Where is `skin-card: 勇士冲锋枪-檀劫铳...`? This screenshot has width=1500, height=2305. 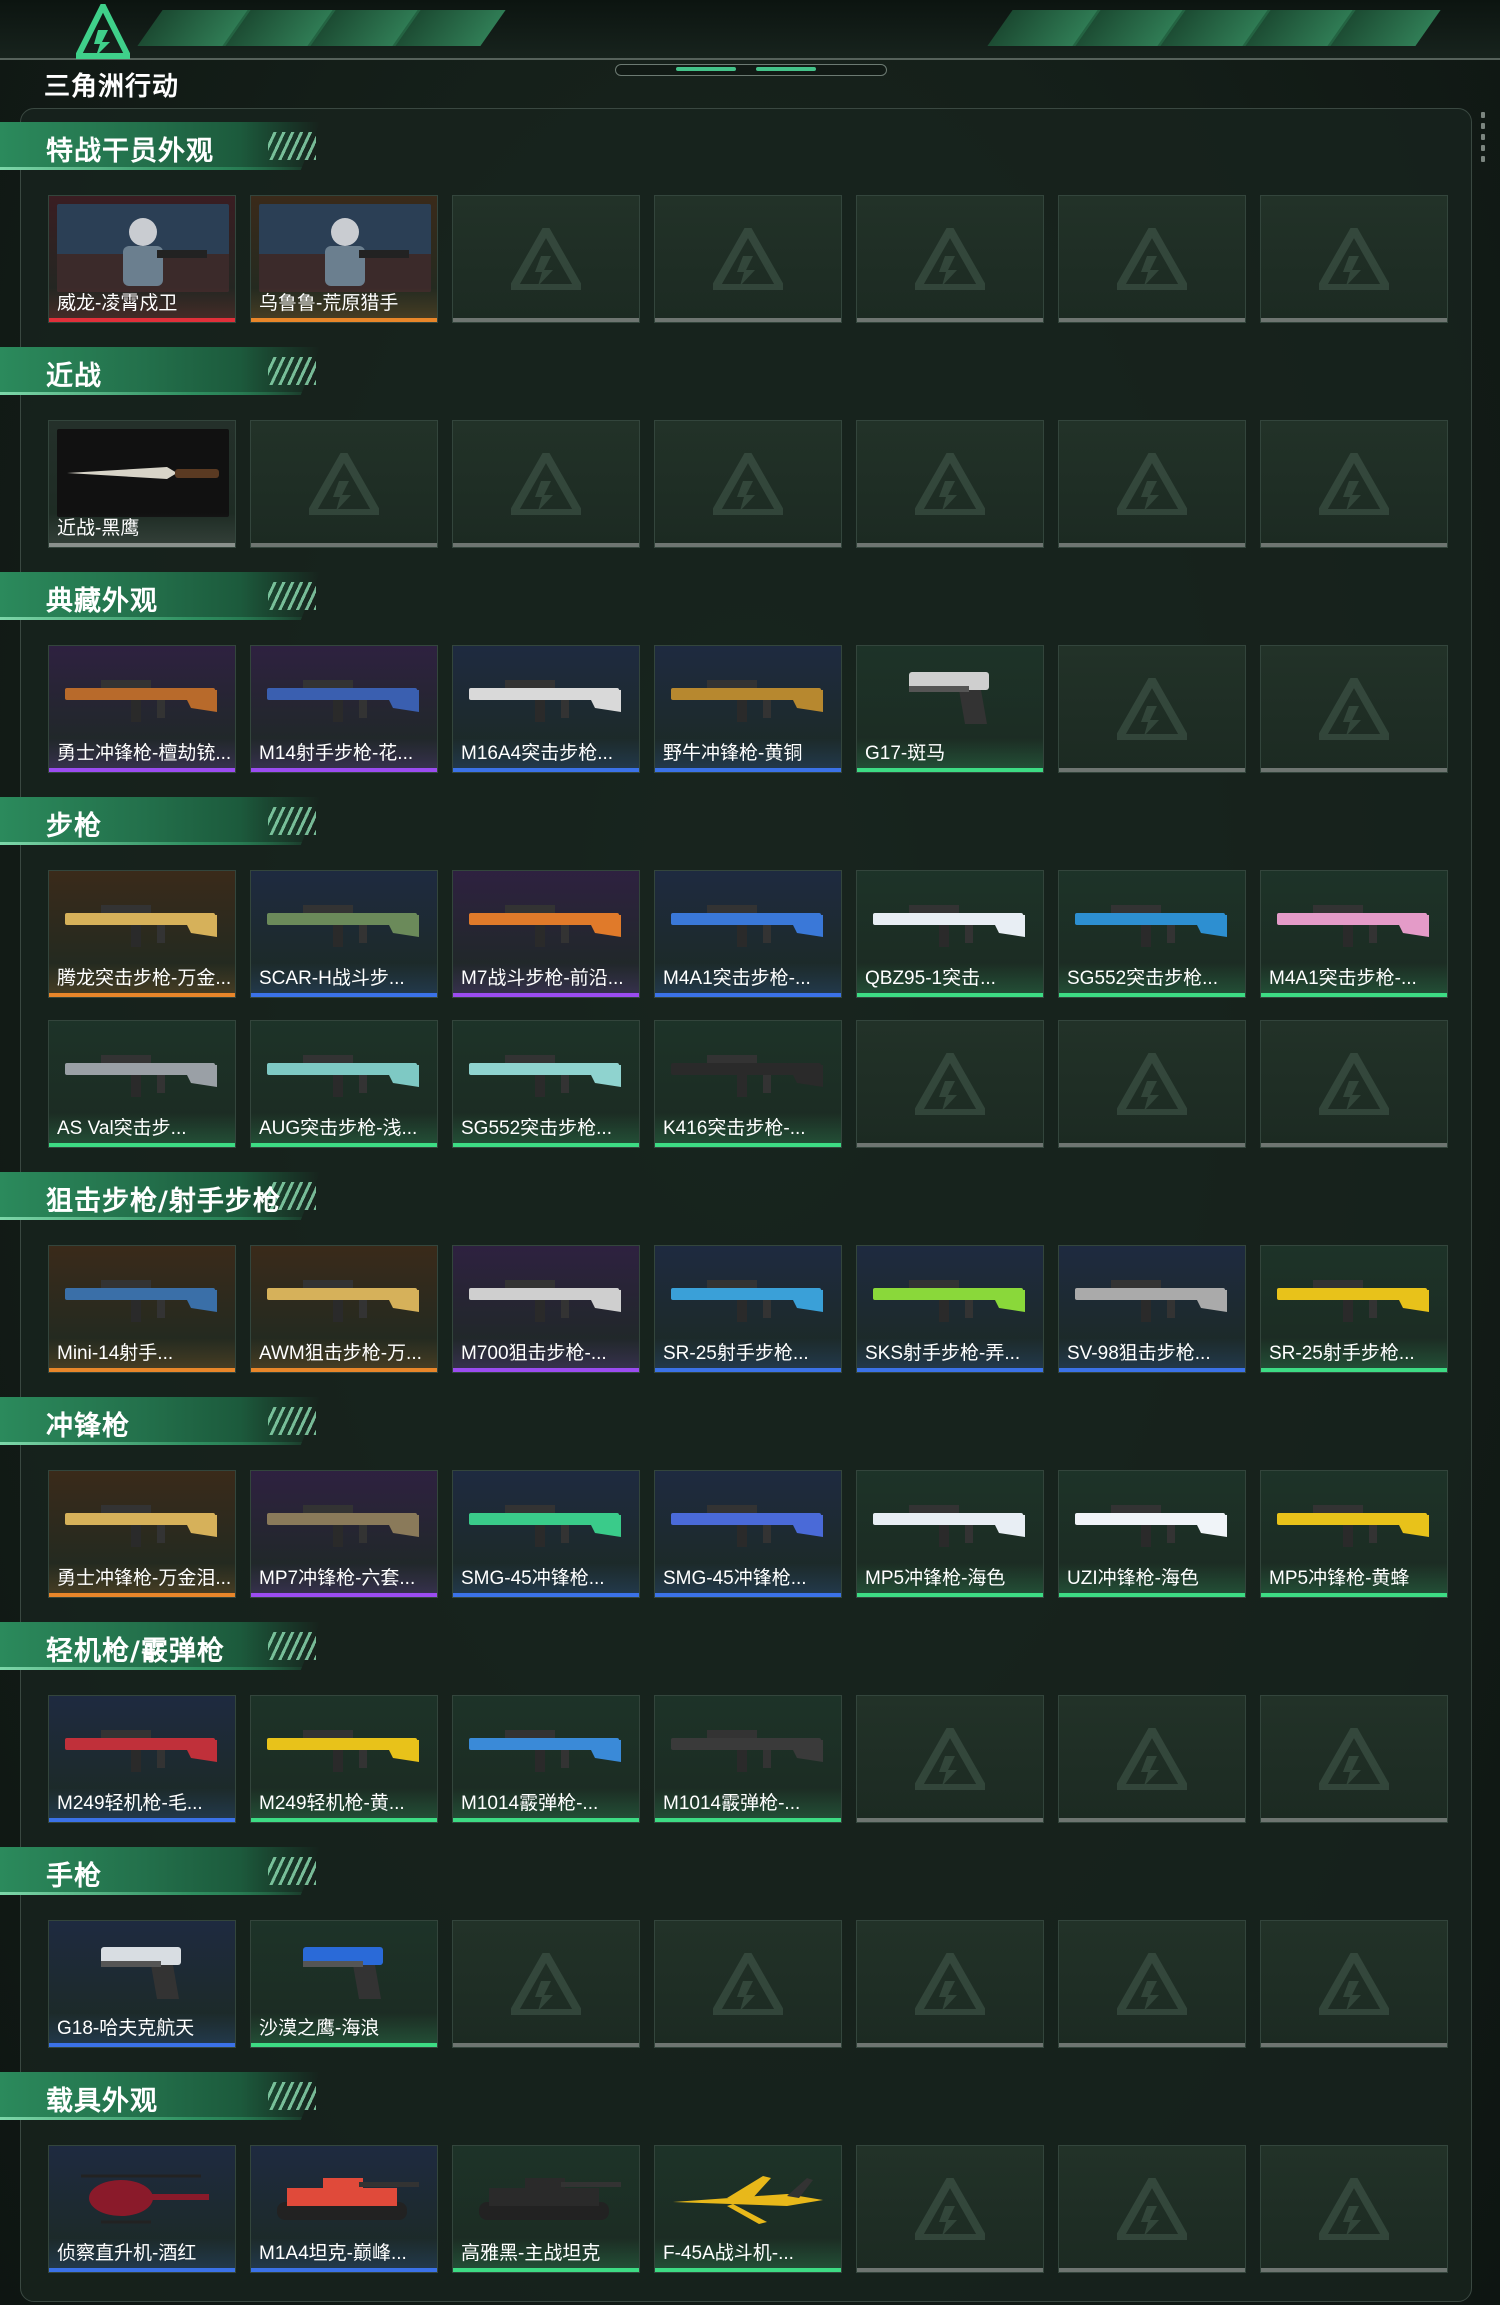 skin-card: 勇士冲锋枪-檀劫铳... is located at coordinates (142, 709).